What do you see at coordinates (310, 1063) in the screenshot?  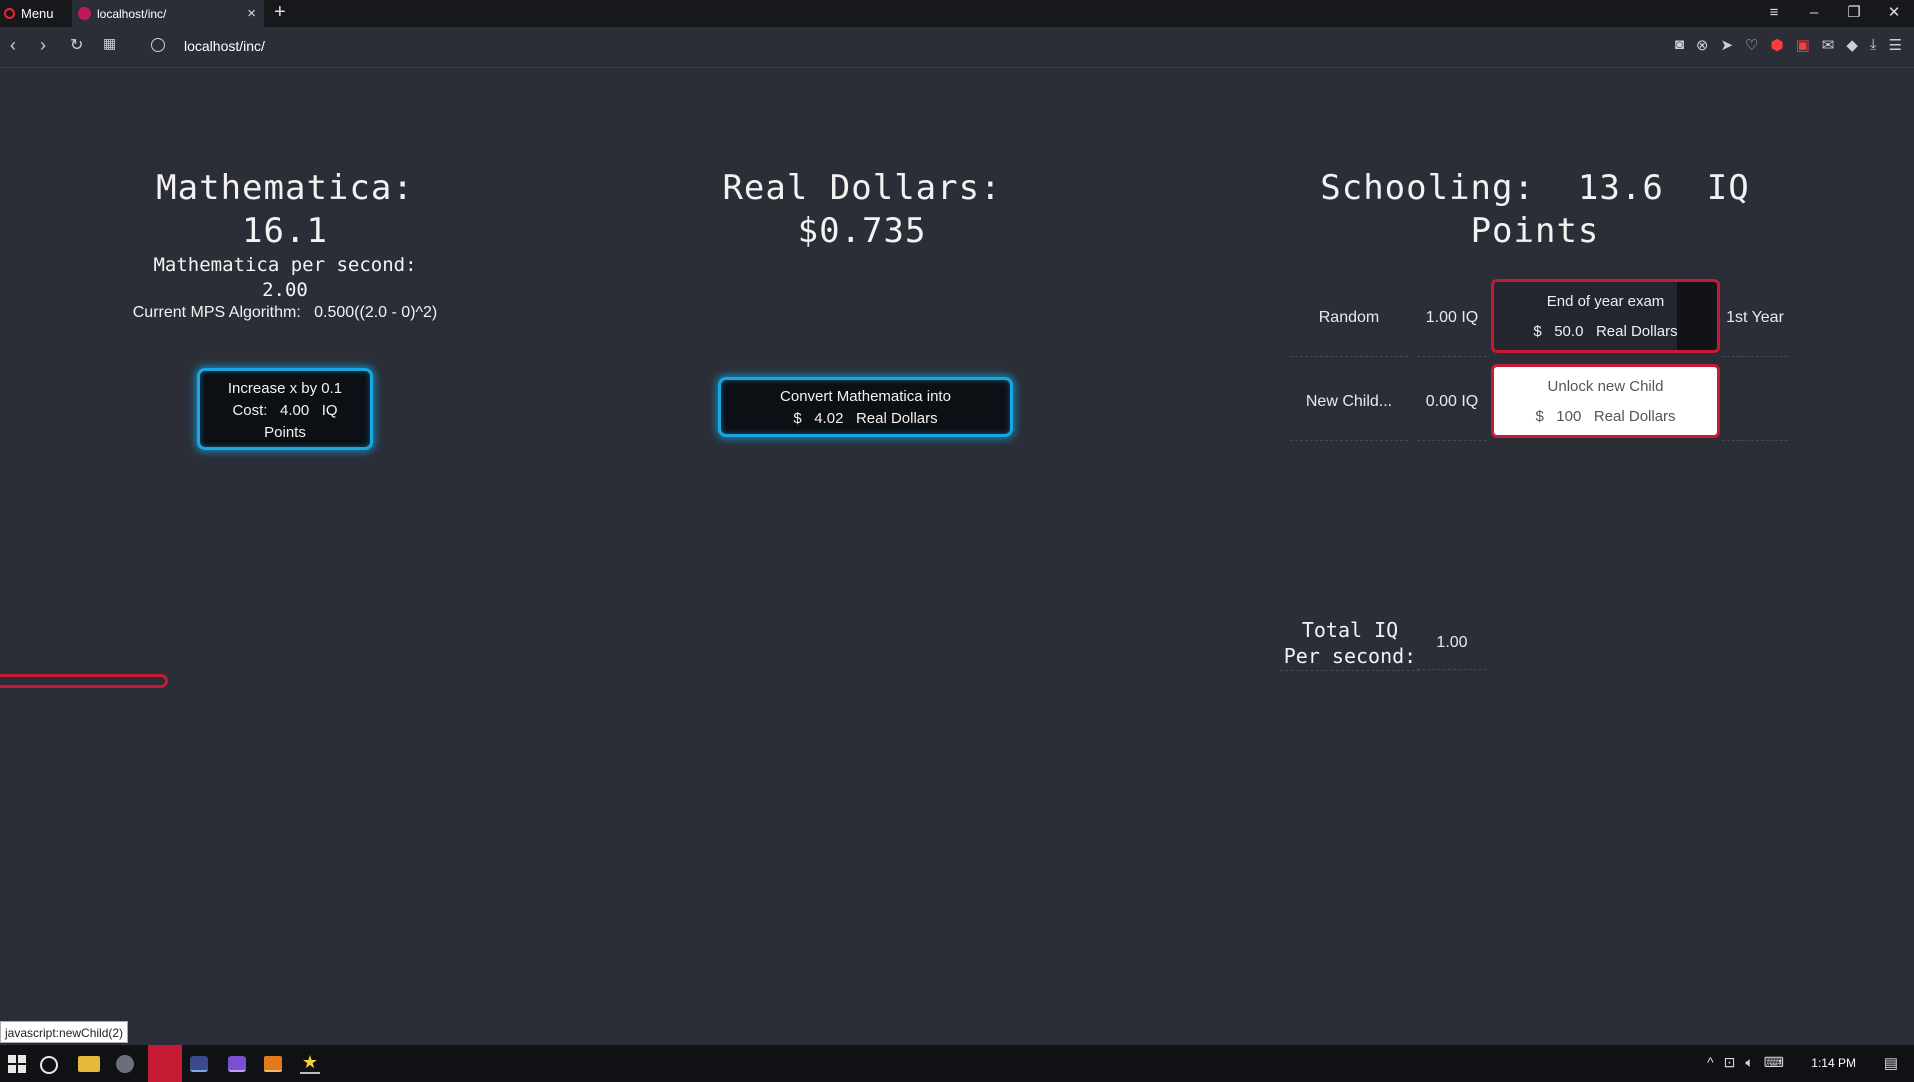 I see `star-app-icon: ★` at bounding box center [310, 1063].